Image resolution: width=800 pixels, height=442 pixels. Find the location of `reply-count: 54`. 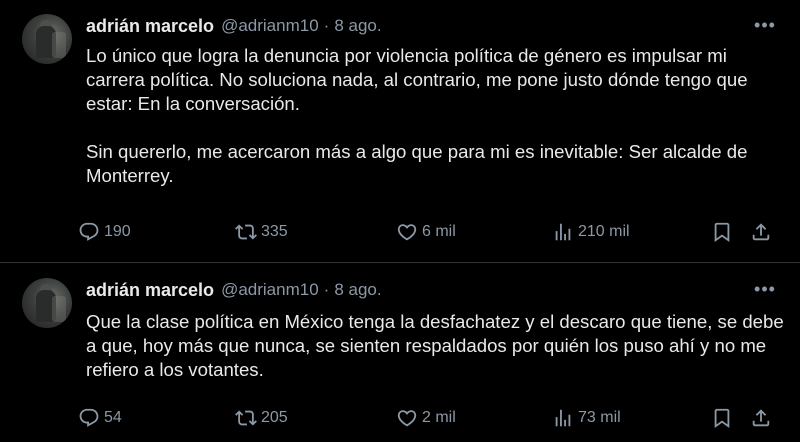

reply-count: 54 is located at coordinates (113, 417).